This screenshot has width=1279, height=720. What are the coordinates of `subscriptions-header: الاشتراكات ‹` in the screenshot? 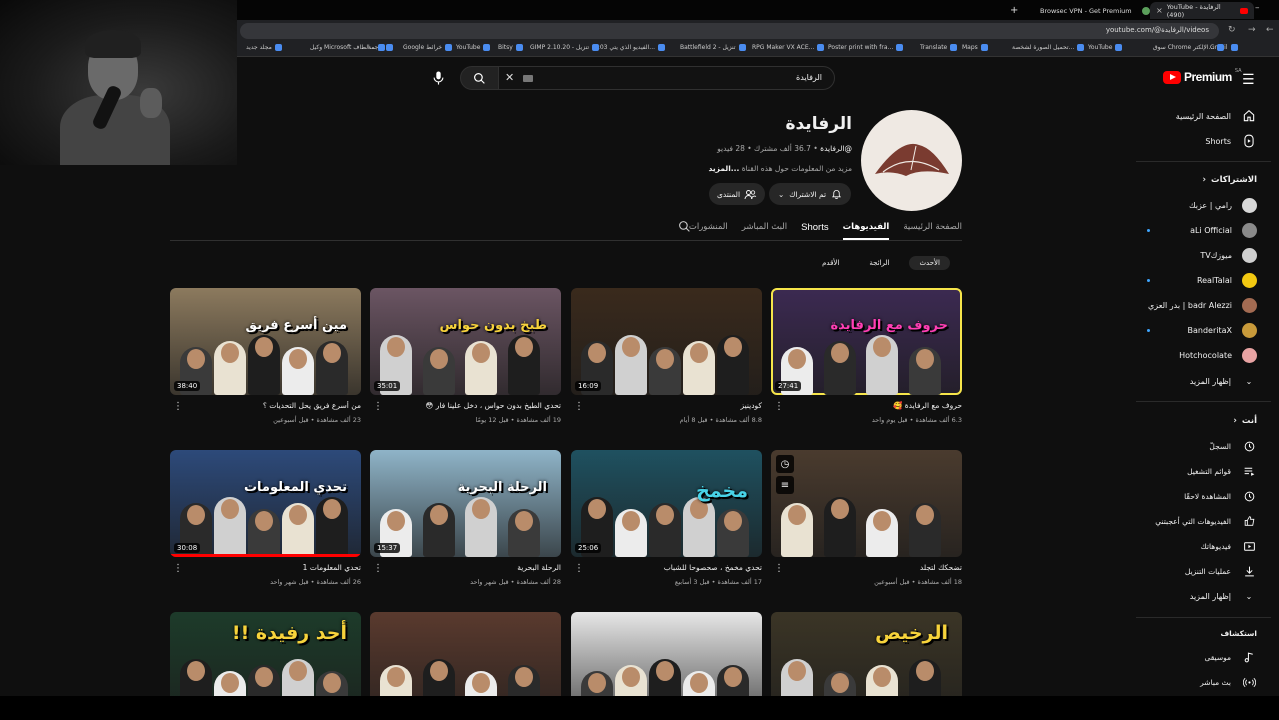 It's located at (1230, 180).